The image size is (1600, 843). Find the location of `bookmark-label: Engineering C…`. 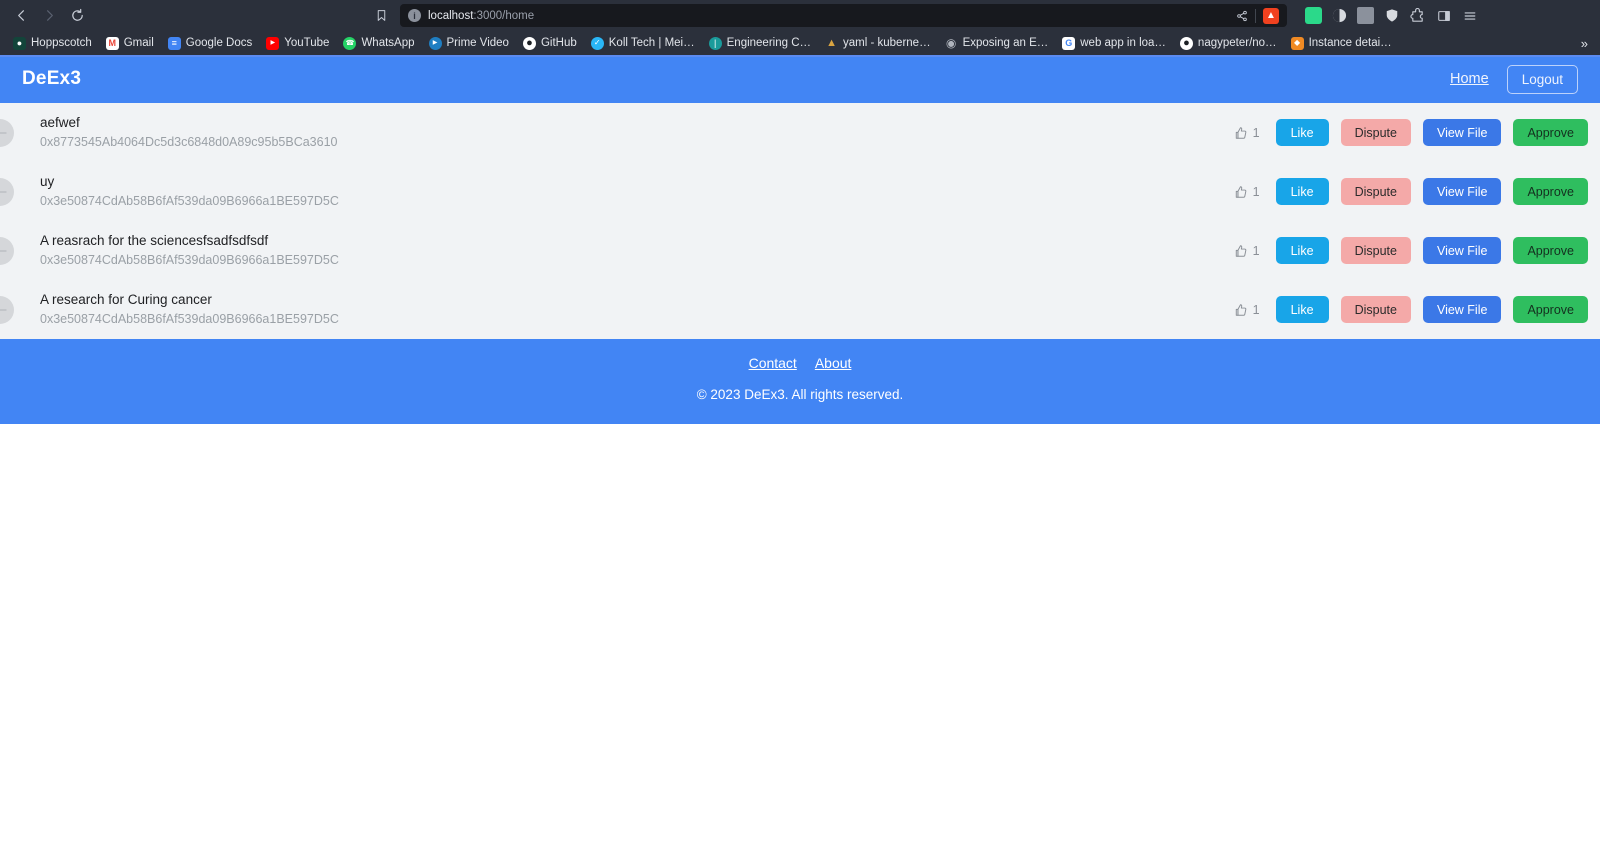

bookmark-label: Engineering C… is located at coordinates (769, 43).